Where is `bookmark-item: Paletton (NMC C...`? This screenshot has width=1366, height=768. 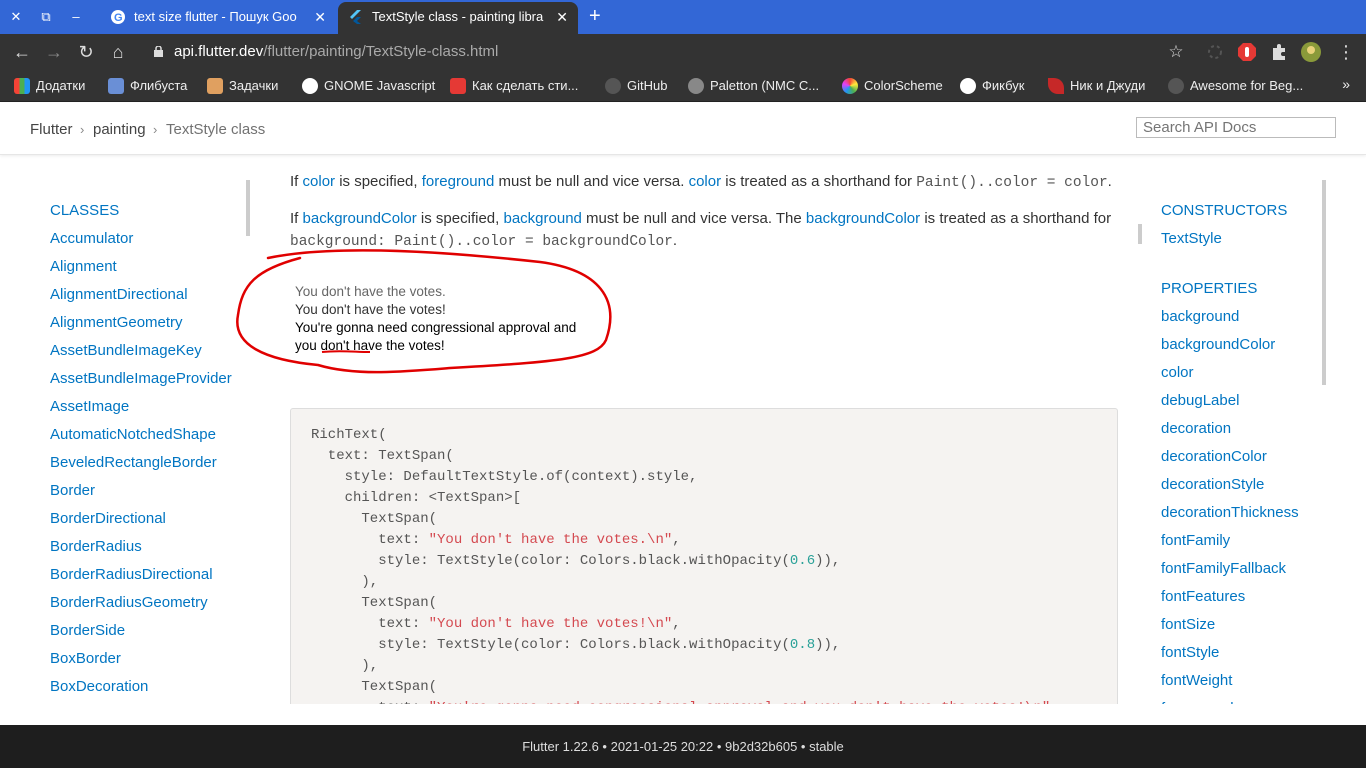 bookmark-item: Paletton (NMC C... is located at coordinates (753, 86).